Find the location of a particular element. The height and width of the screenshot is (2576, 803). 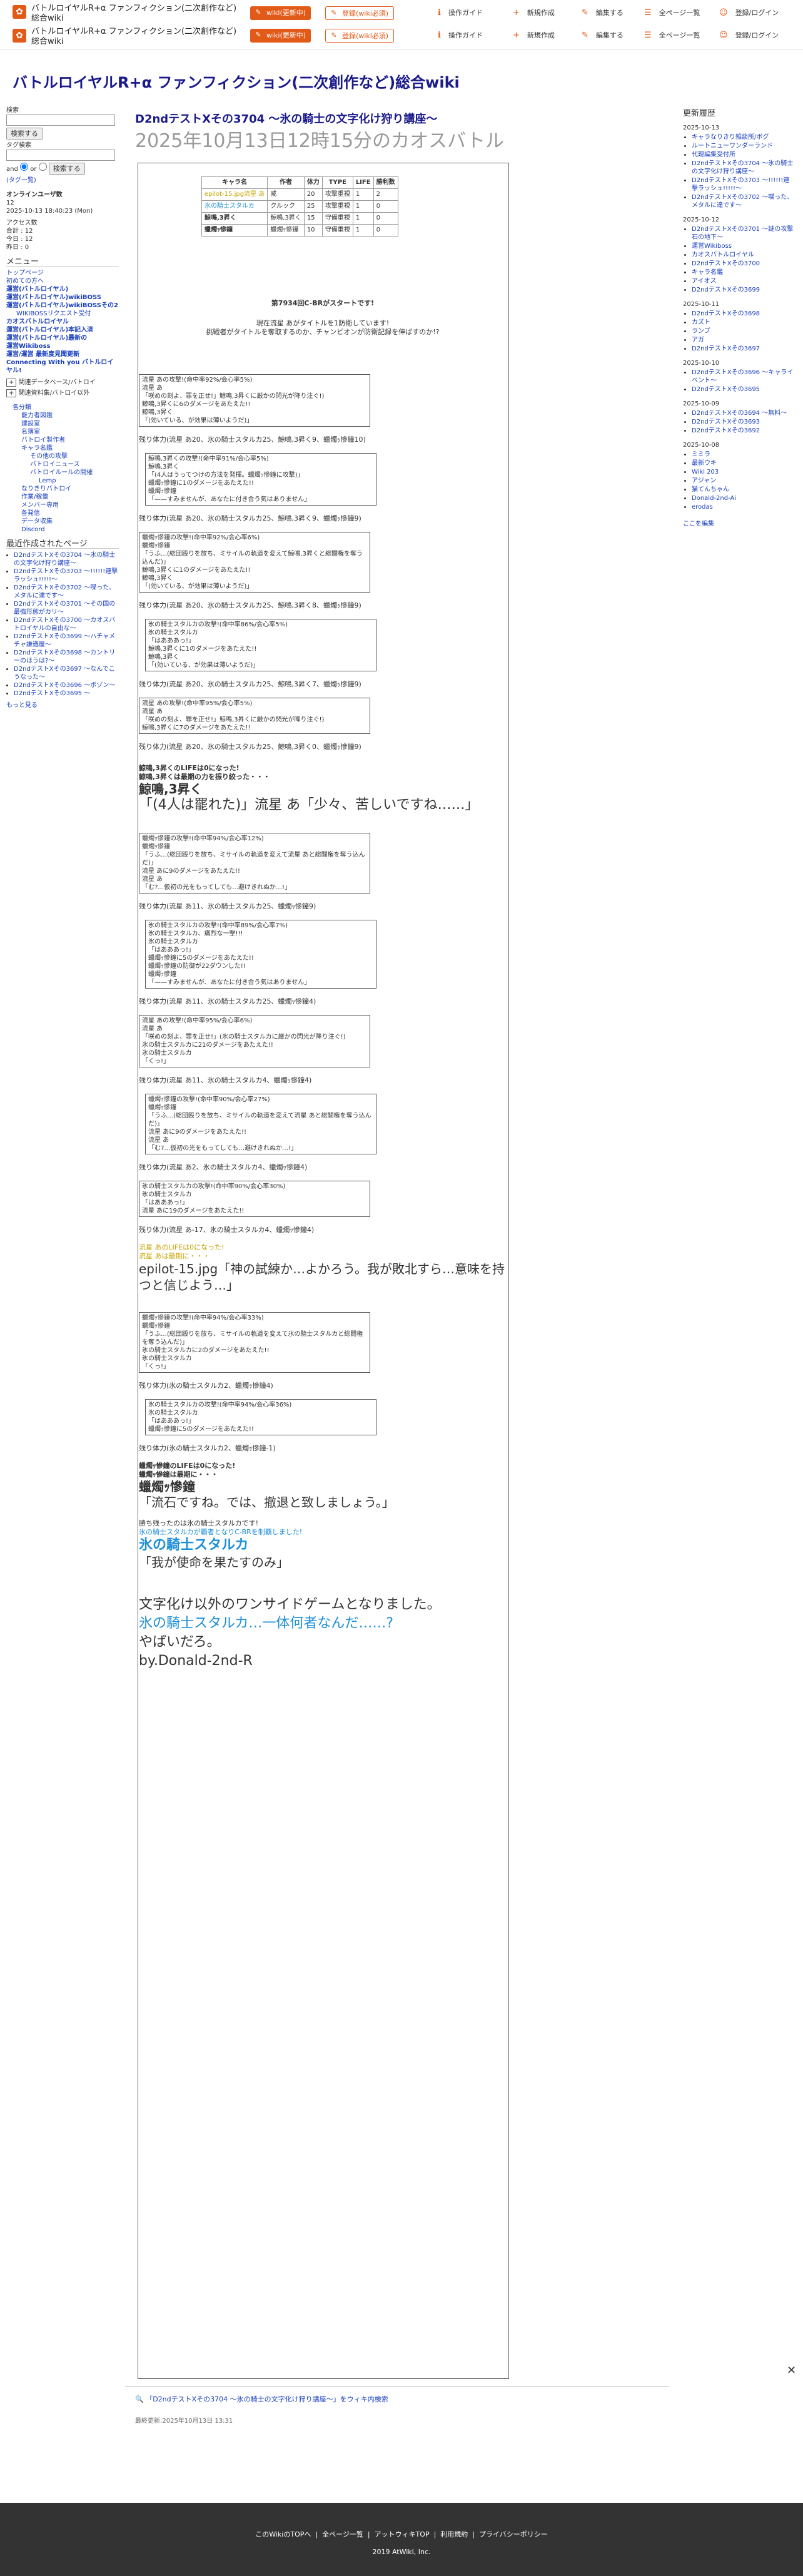

tag-search-button: 検索する is located at coordinates (66, 169).